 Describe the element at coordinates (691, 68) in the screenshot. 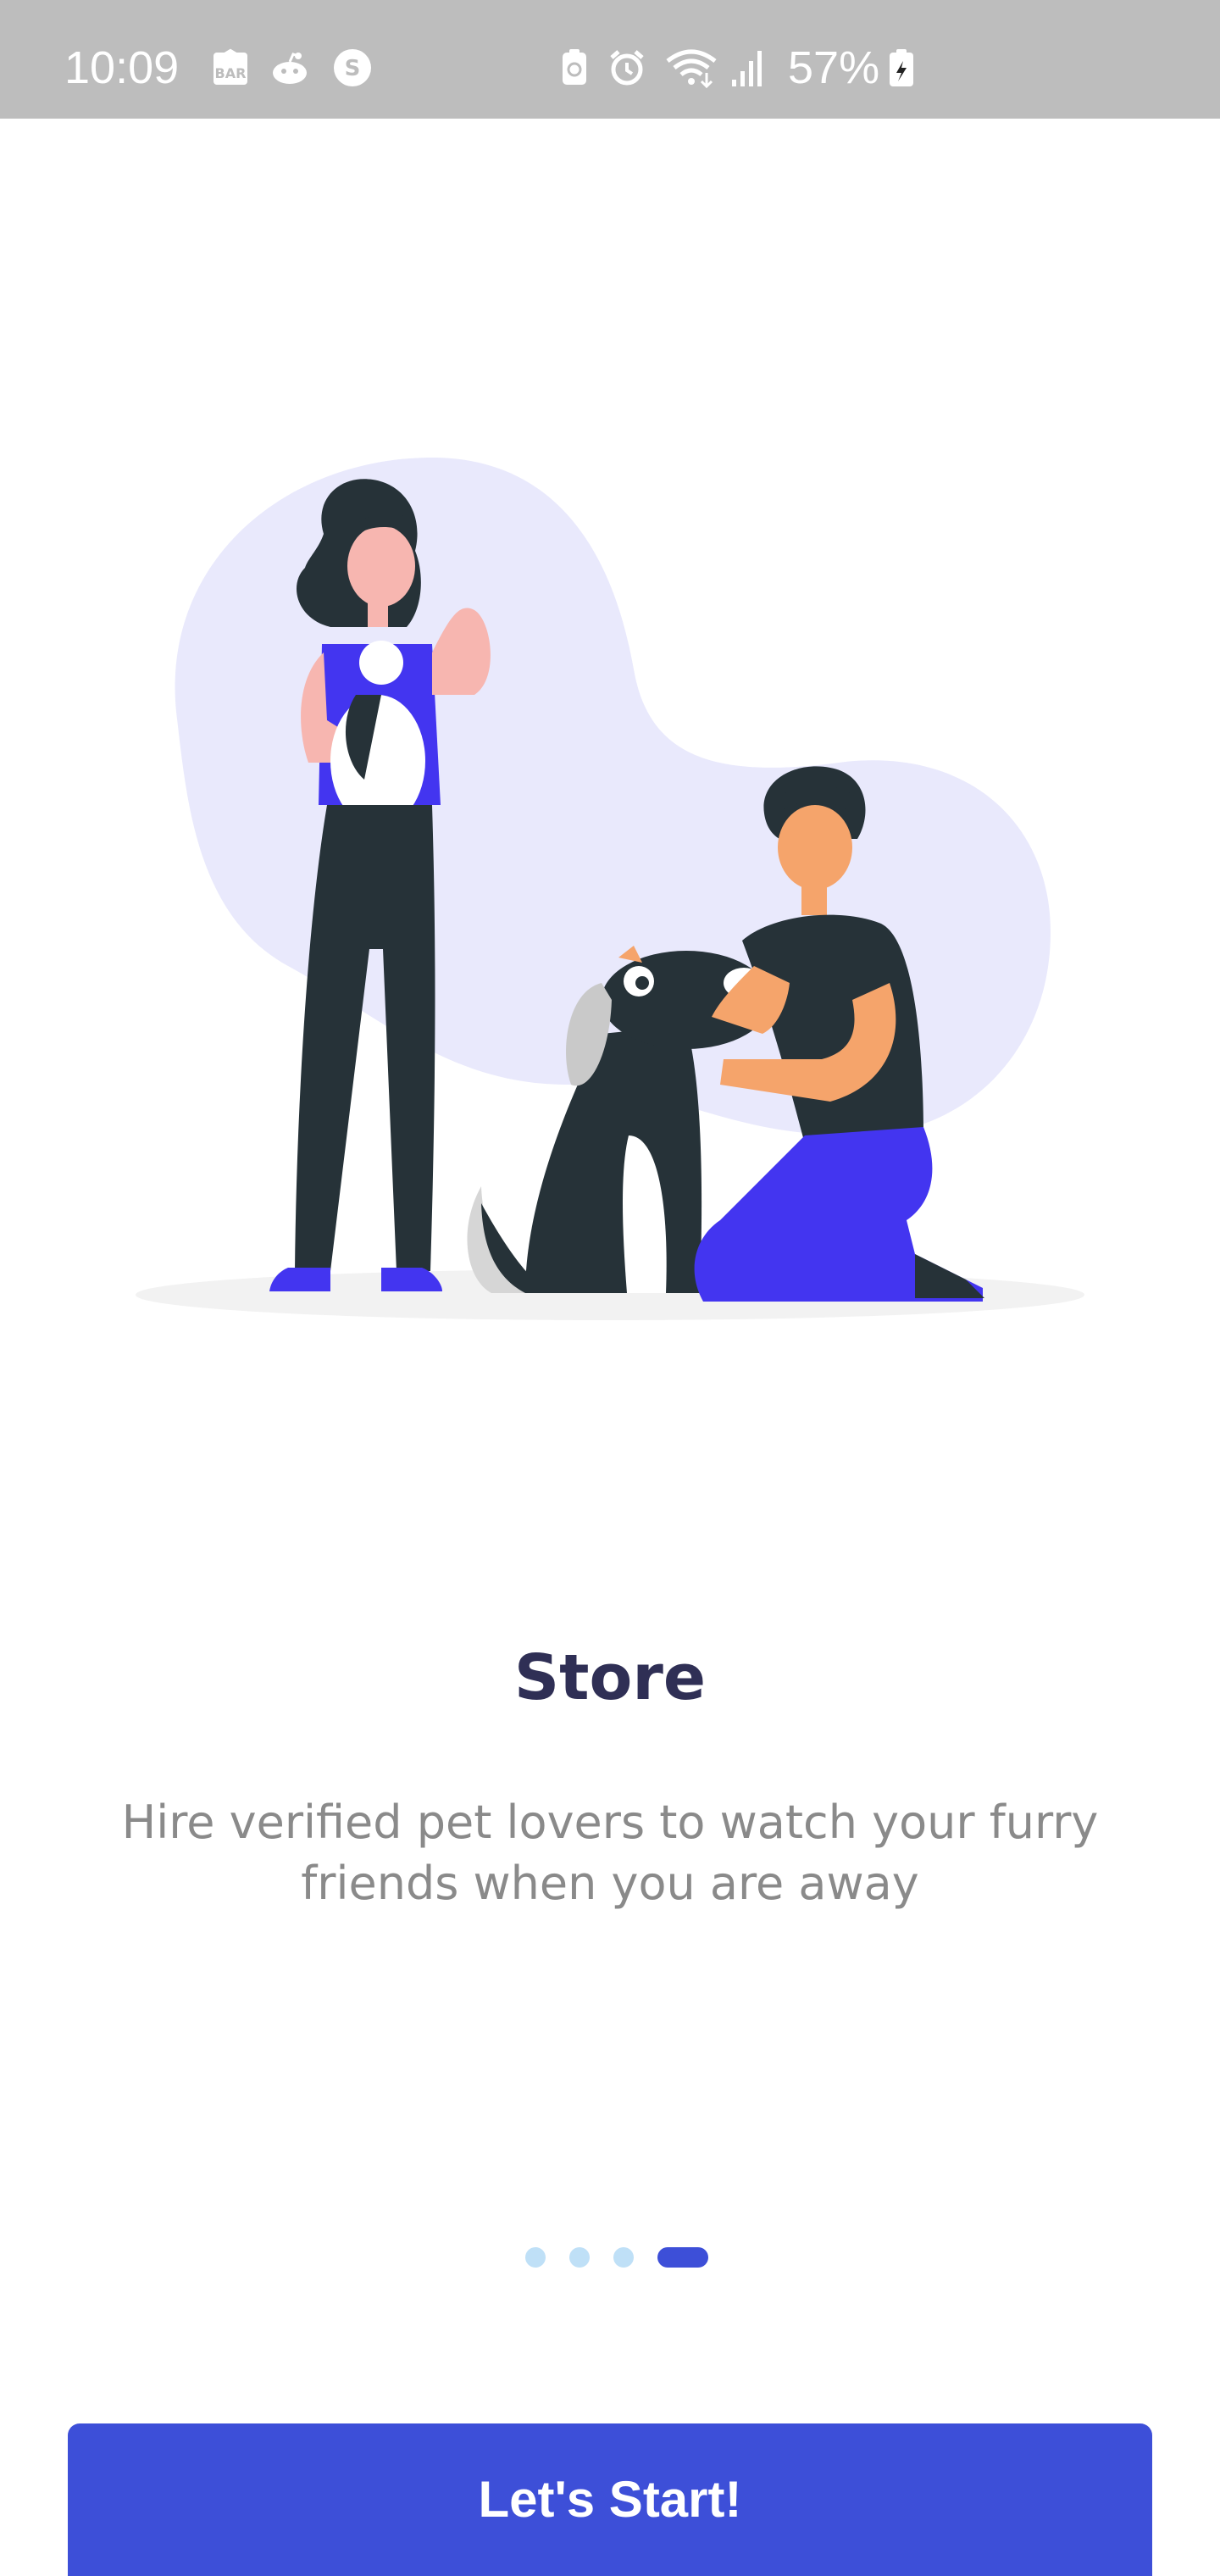

I see `wifi-icon` at that location.